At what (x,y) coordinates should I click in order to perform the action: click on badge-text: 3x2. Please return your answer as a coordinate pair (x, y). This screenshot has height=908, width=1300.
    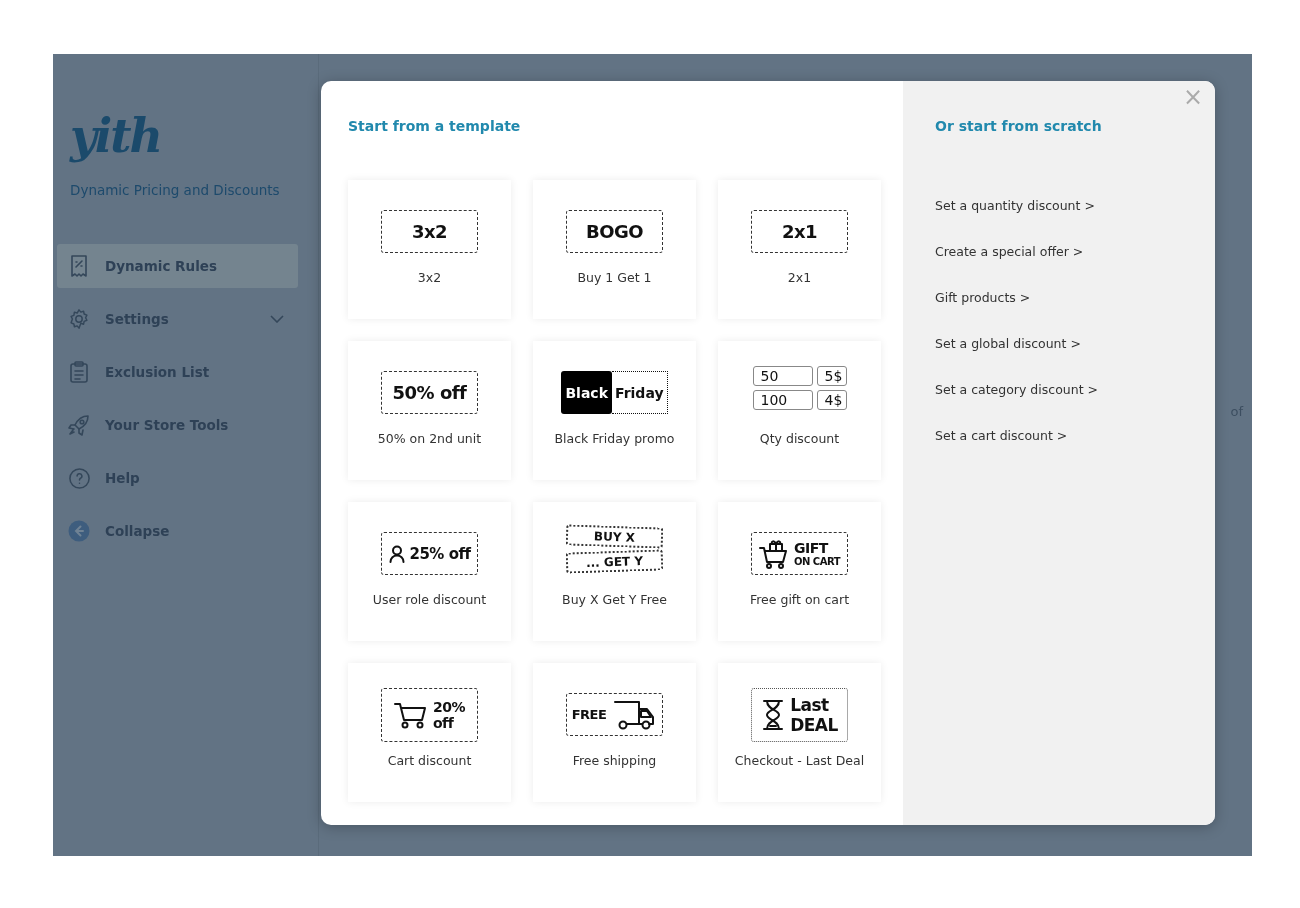
    Looking at the image, I should click on (429, 231).